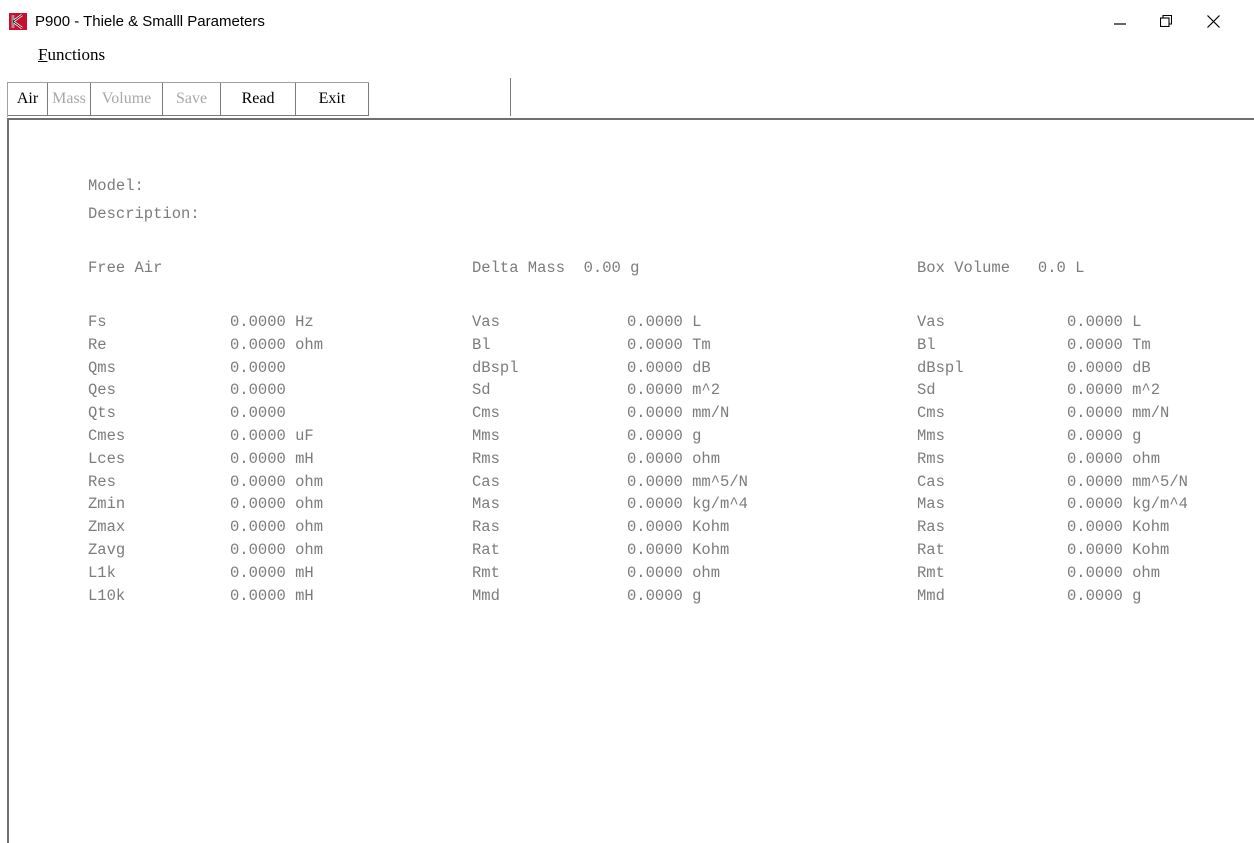 This screenshot has width=1254, height=843. I want to click on param-name: Qes, so click(102, 390).